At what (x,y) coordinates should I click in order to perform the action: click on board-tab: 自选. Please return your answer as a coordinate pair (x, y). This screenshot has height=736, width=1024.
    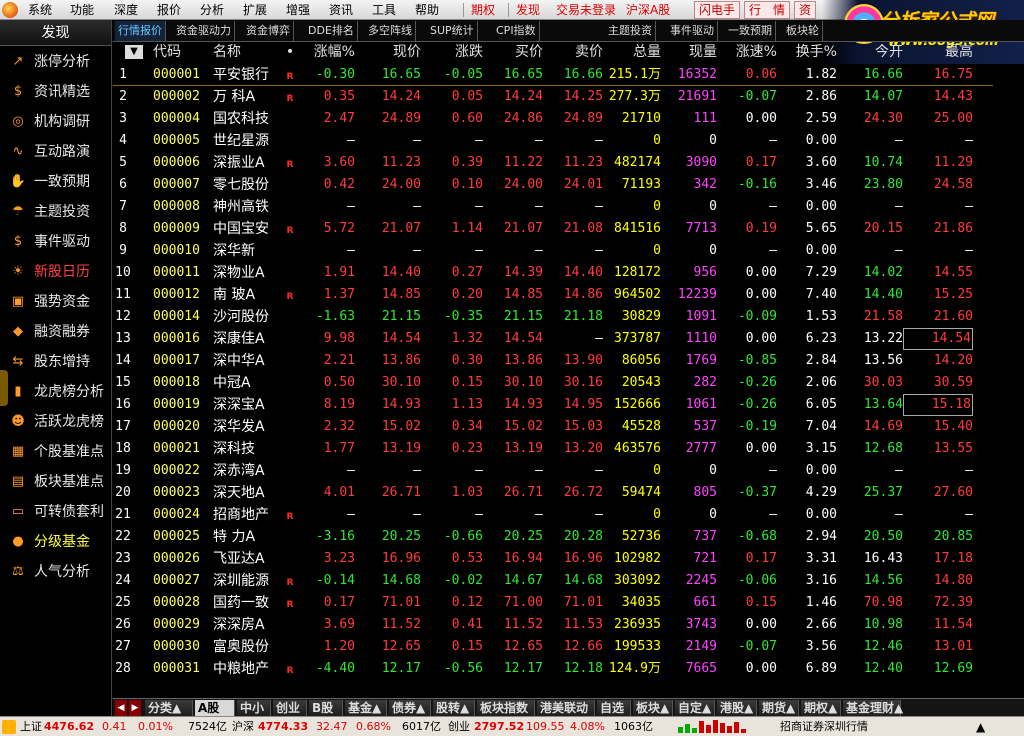
    Looking at the image, I should click on (614, 708).